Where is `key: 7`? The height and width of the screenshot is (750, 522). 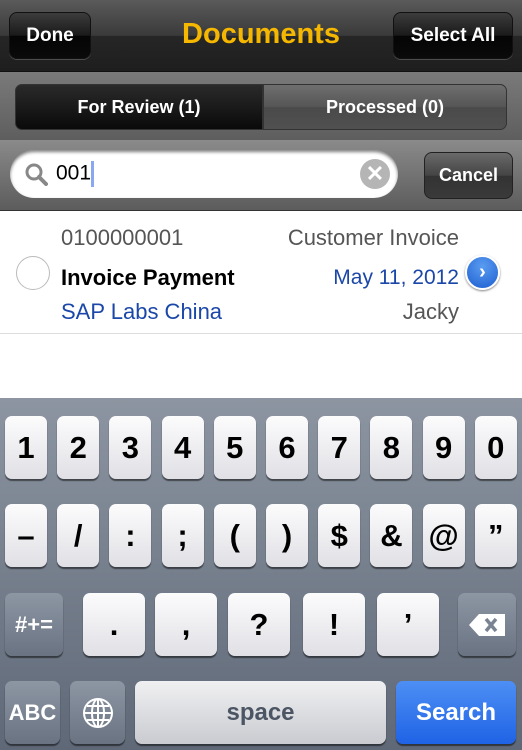
key: 7 is located at coordinates (339, 447).